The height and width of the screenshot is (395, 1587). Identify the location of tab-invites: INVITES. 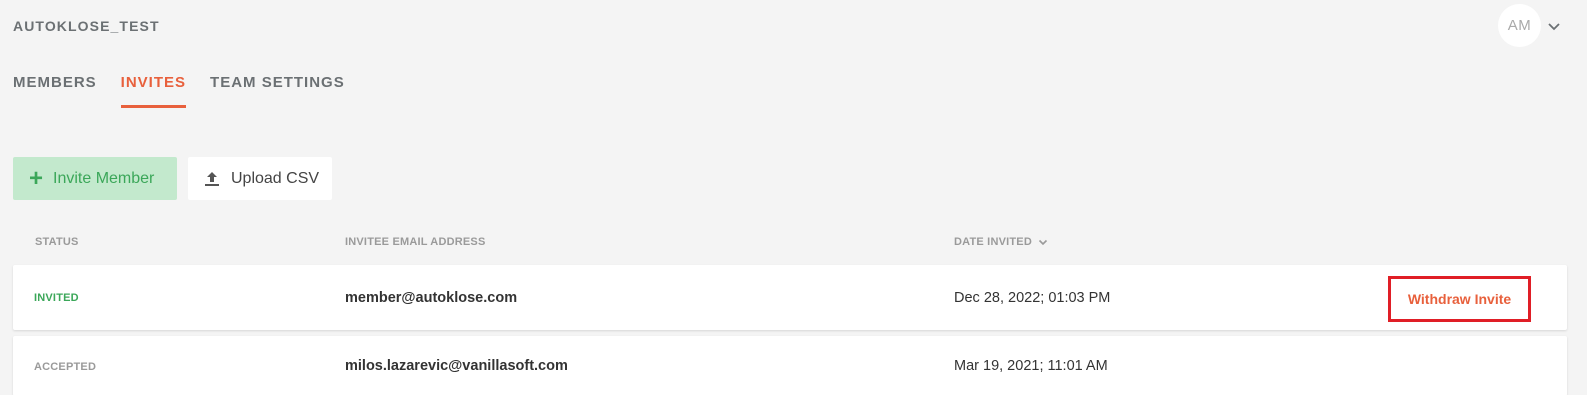
(153, 91).